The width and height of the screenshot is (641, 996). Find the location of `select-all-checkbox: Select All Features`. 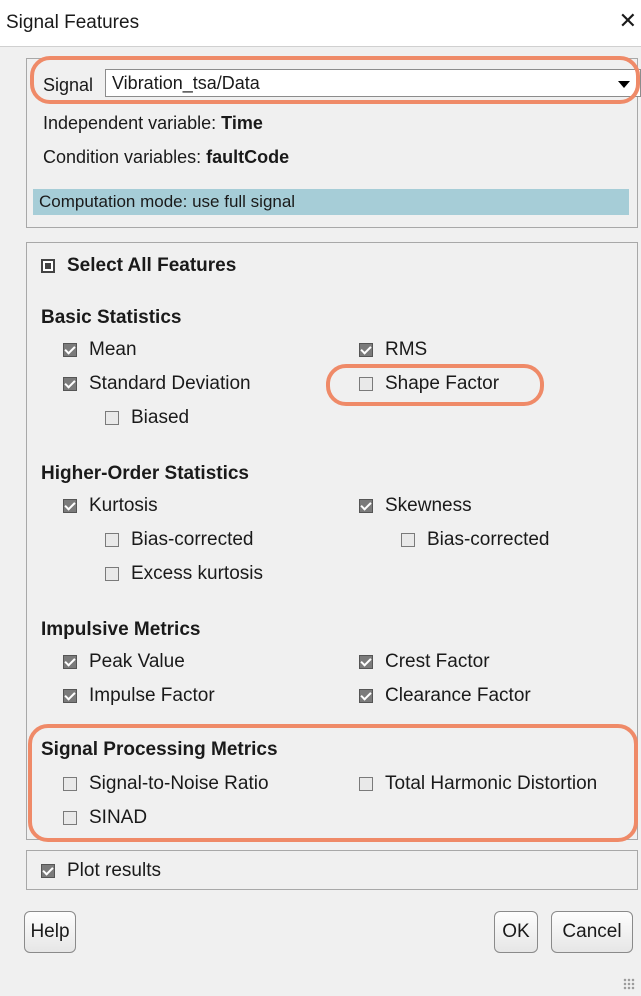

select-all-checkbox: Select All Features is located at coordinates (138, 266).